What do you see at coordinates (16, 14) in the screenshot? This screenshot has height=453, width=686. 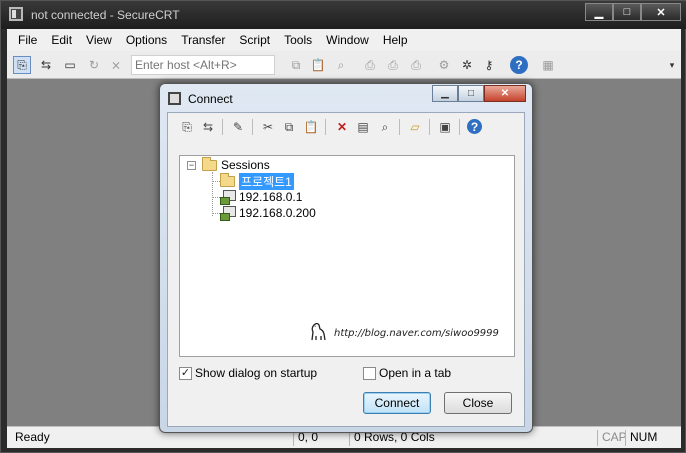 I see `securecrt-app-icon` at bounding box center [16, 14].